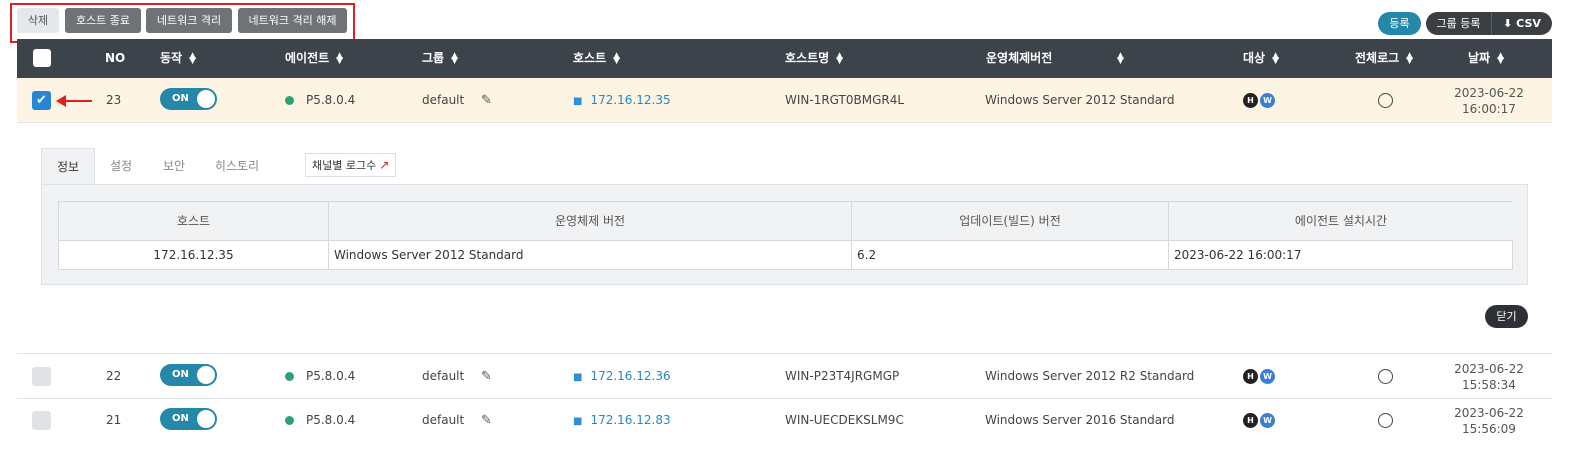 The image size is (1595, 449). I want to click on time-value: 15:56:09, so click(1489, 429).